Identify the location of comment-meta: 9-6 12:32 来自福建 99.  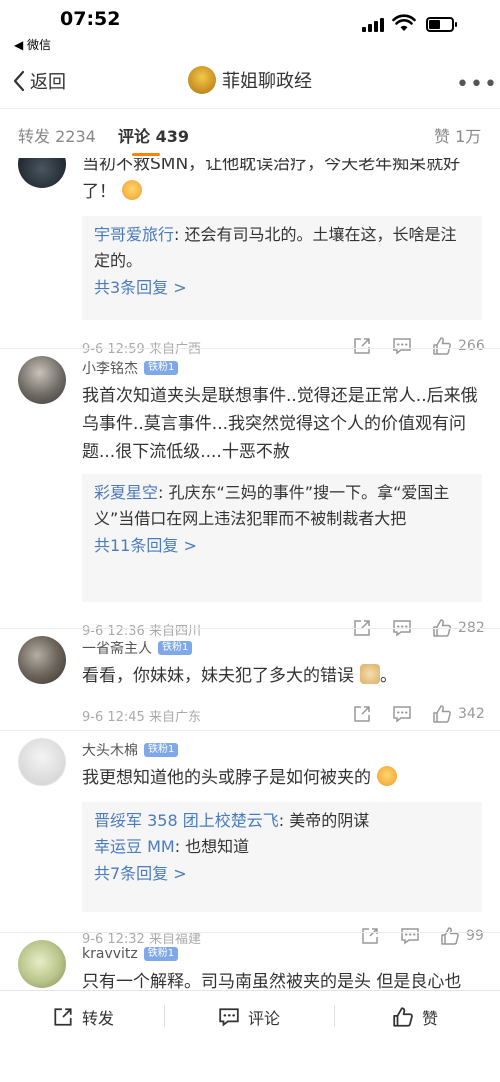
(283, 936).